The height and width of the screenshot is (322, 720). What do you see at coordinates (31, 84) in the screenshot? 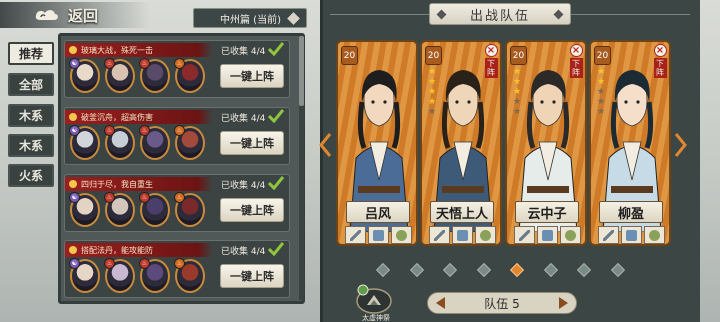
I see `tab-all: 全部` at bounding box center [31, 84].